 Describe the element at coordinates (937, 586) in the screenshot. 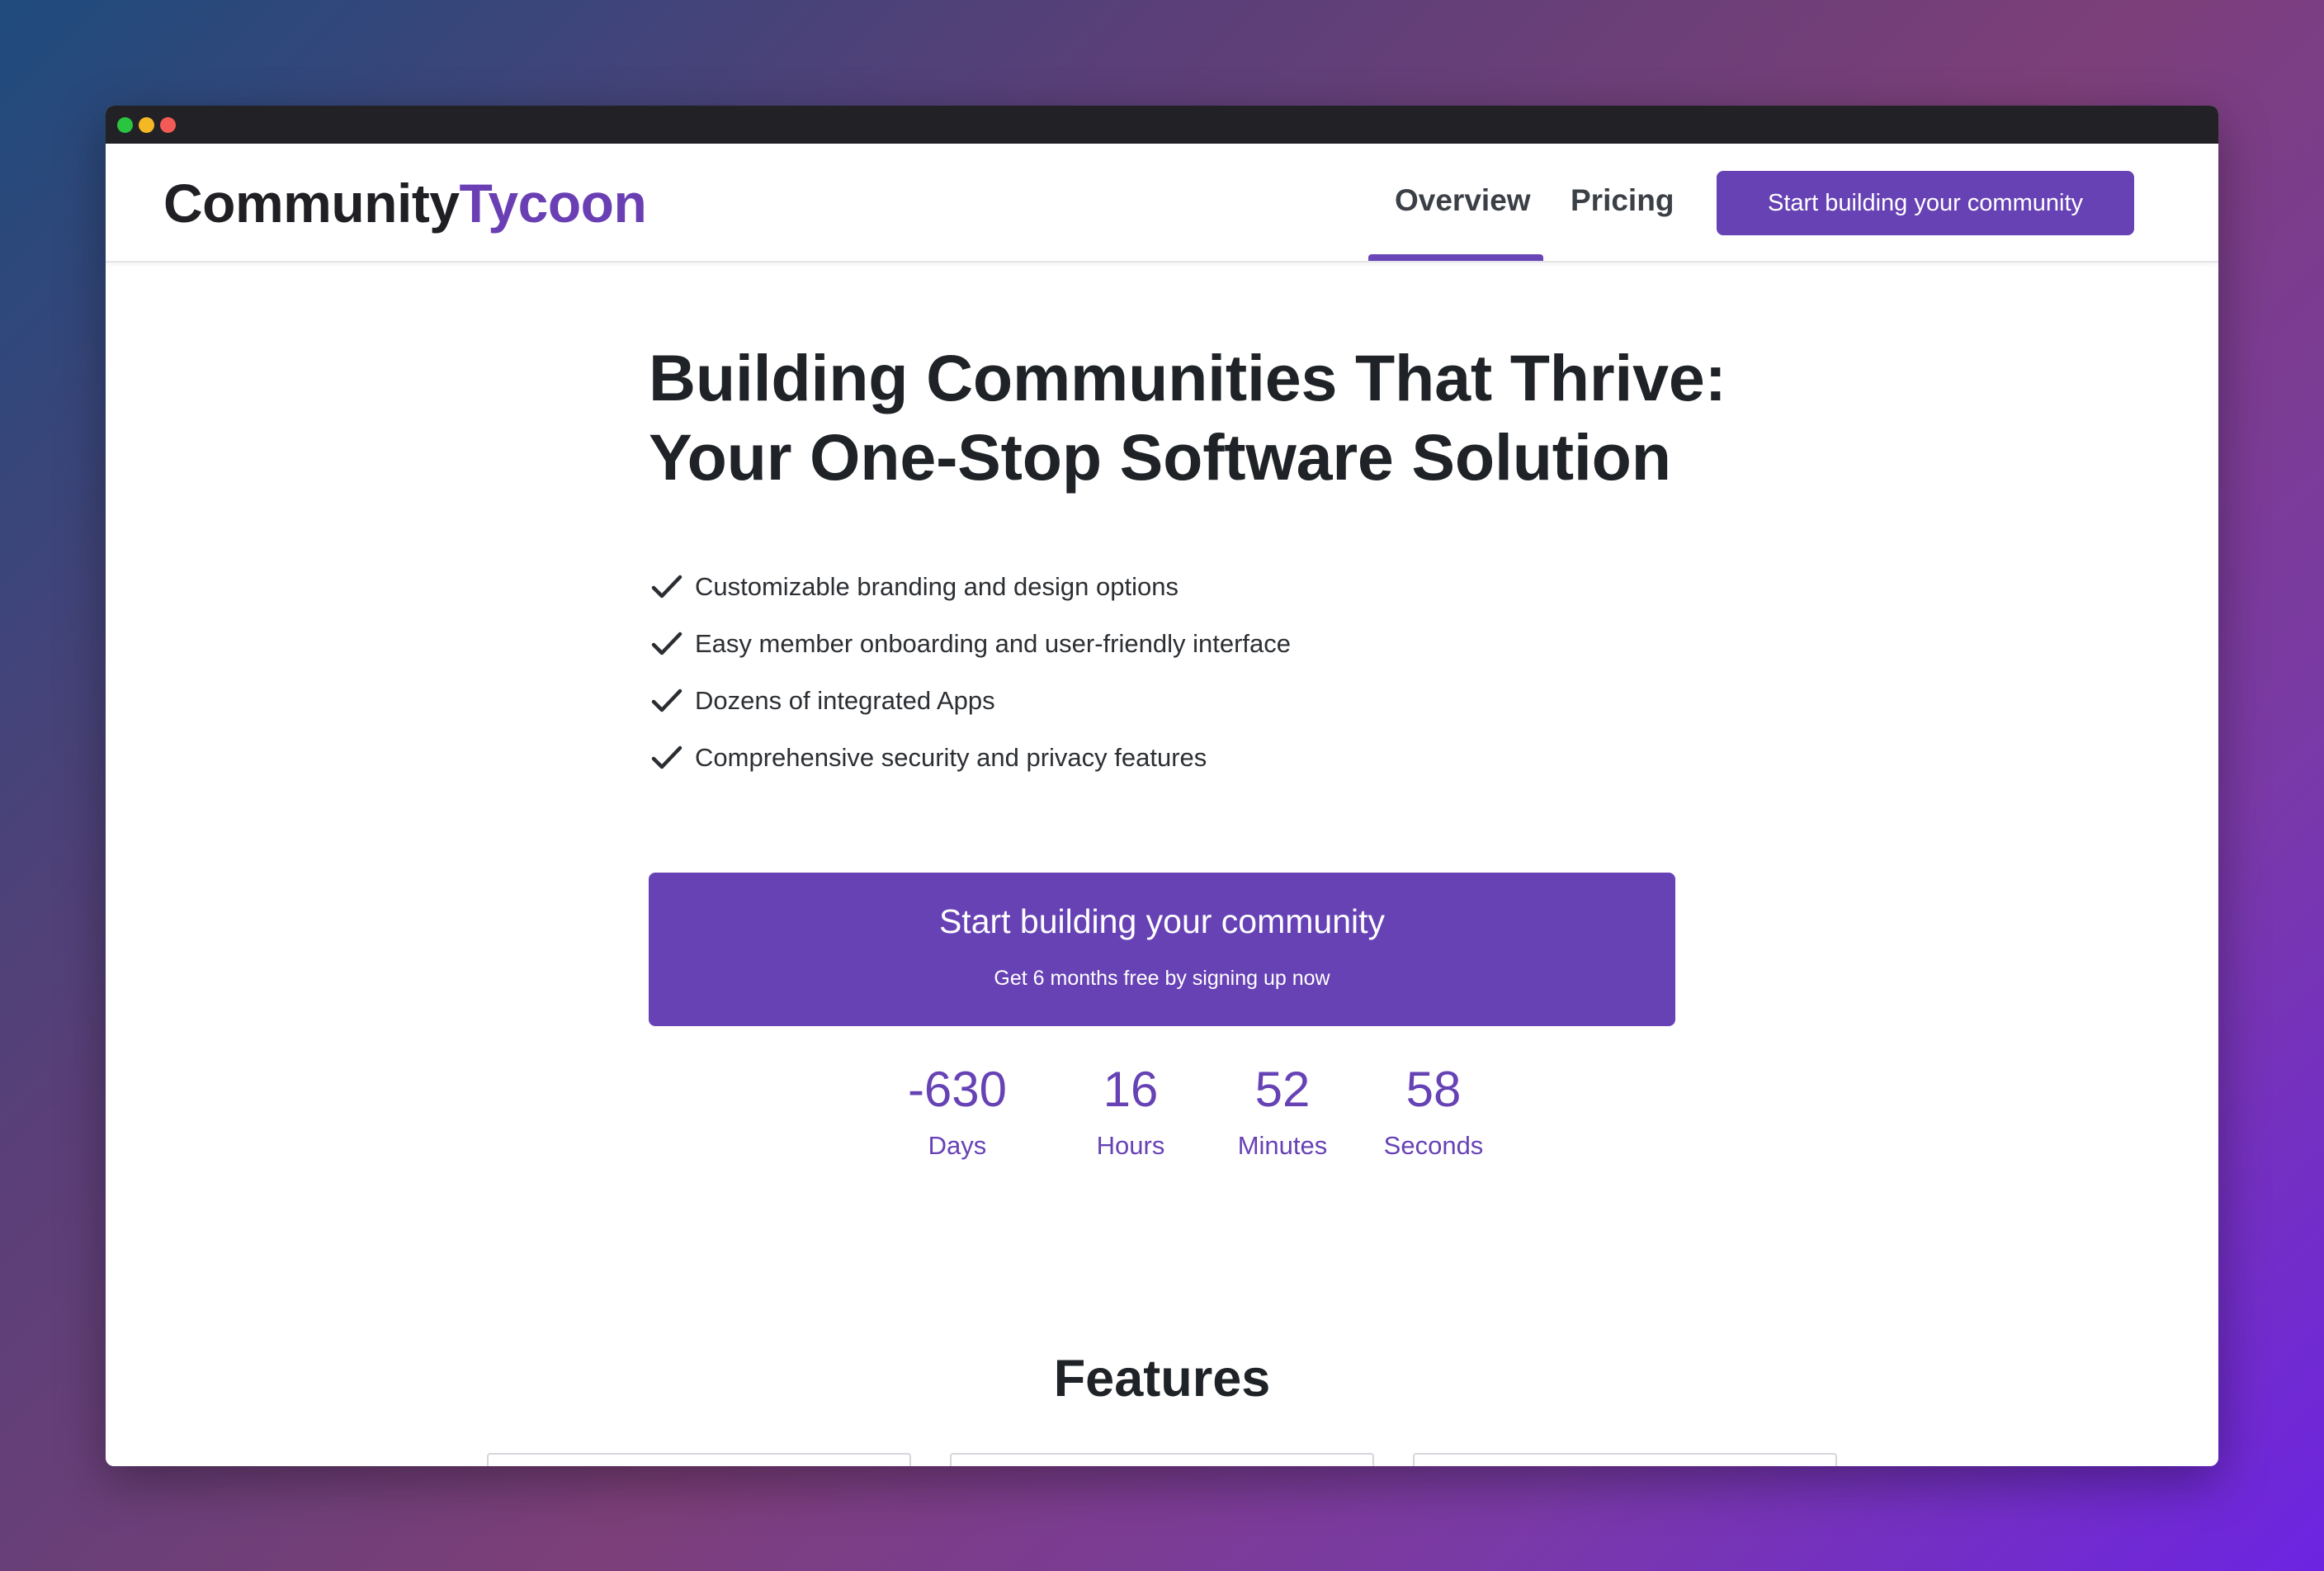

I see `feature-item-text: Customizable branding and design options` at that location.